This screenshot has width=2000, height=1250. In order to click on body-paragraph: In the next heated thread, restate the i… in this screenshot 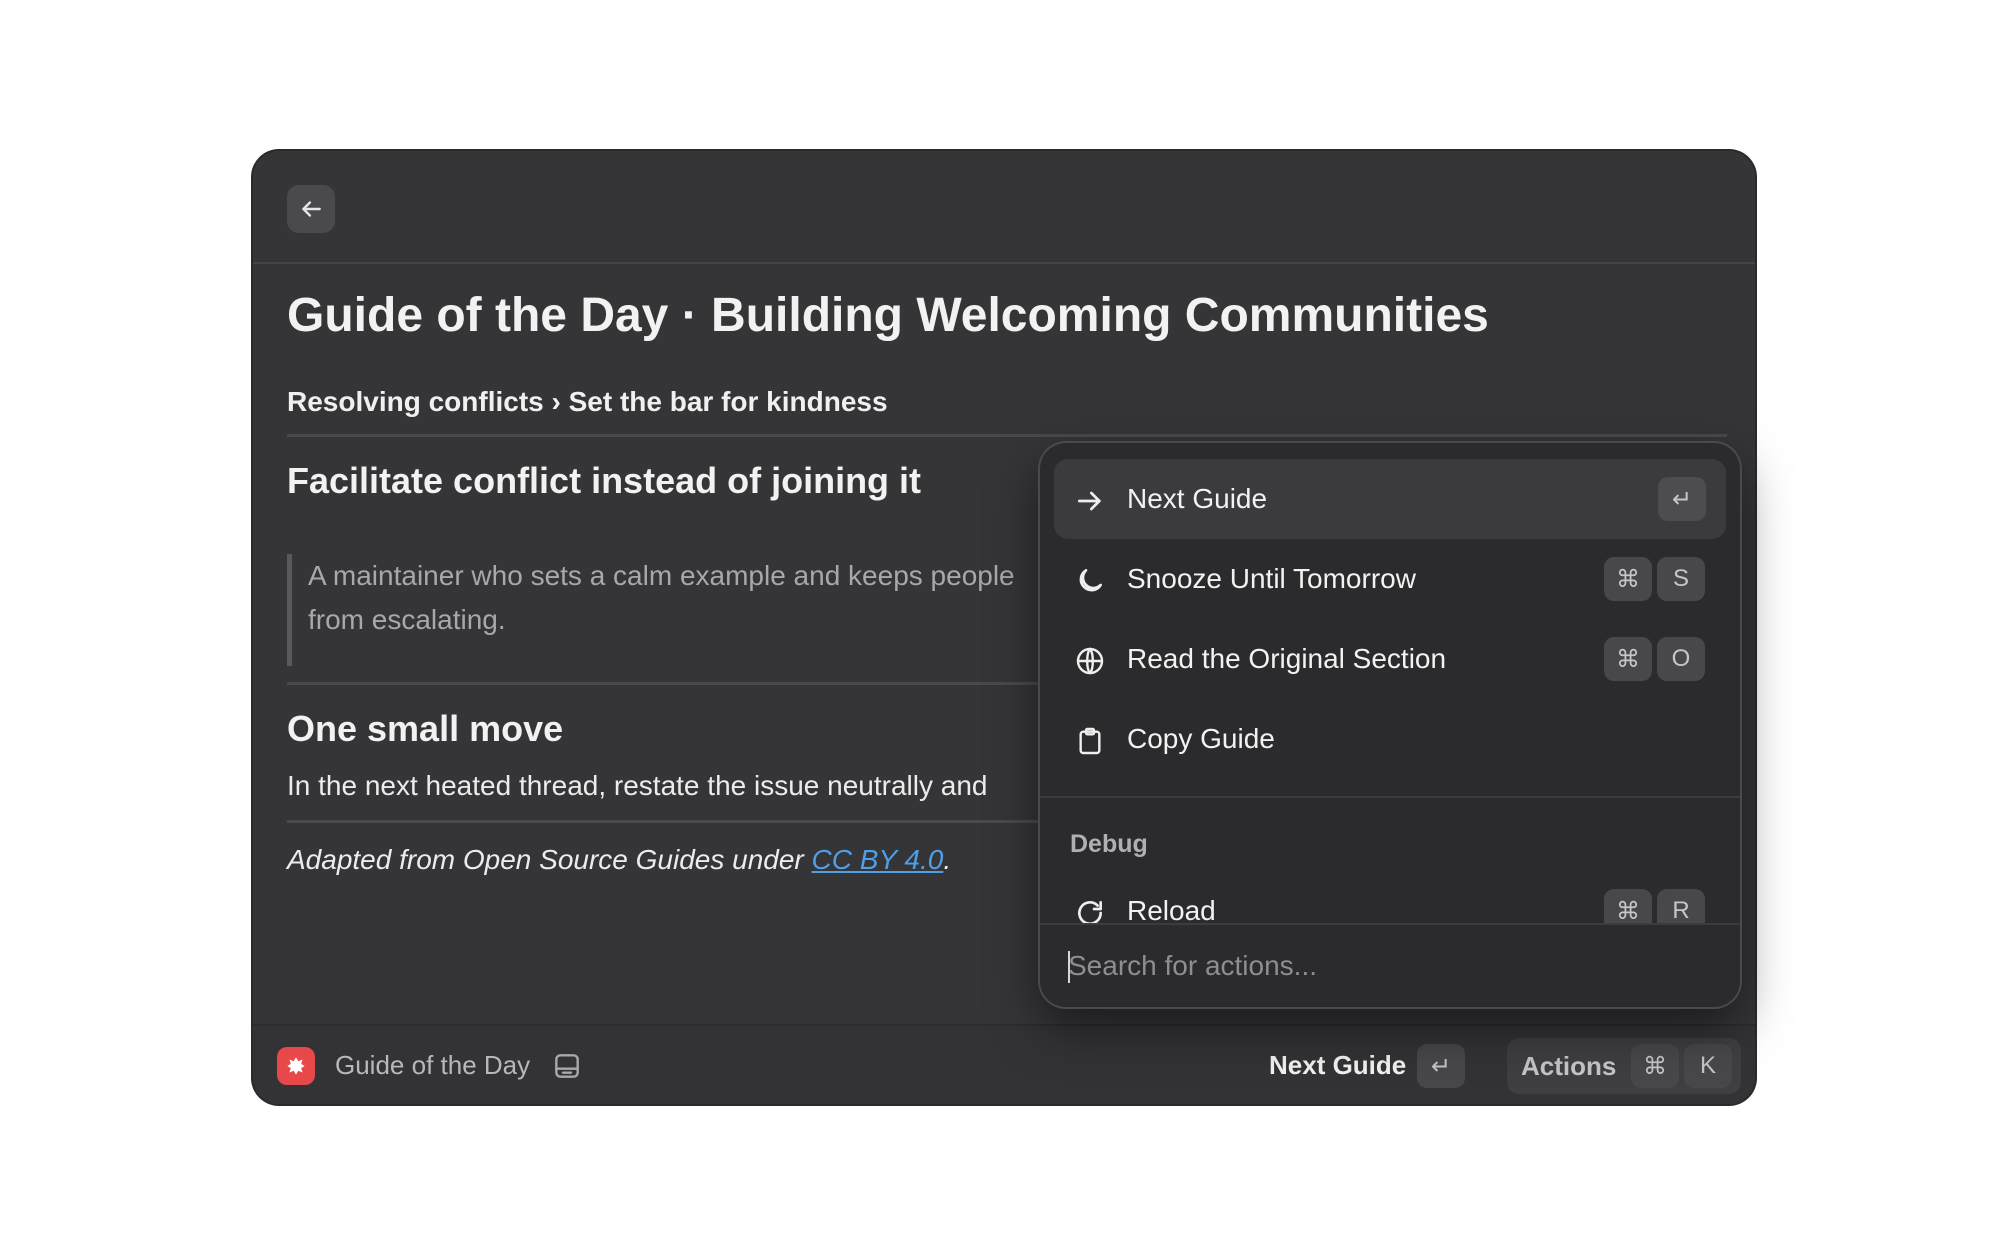, I will do `click(637, 785)`.